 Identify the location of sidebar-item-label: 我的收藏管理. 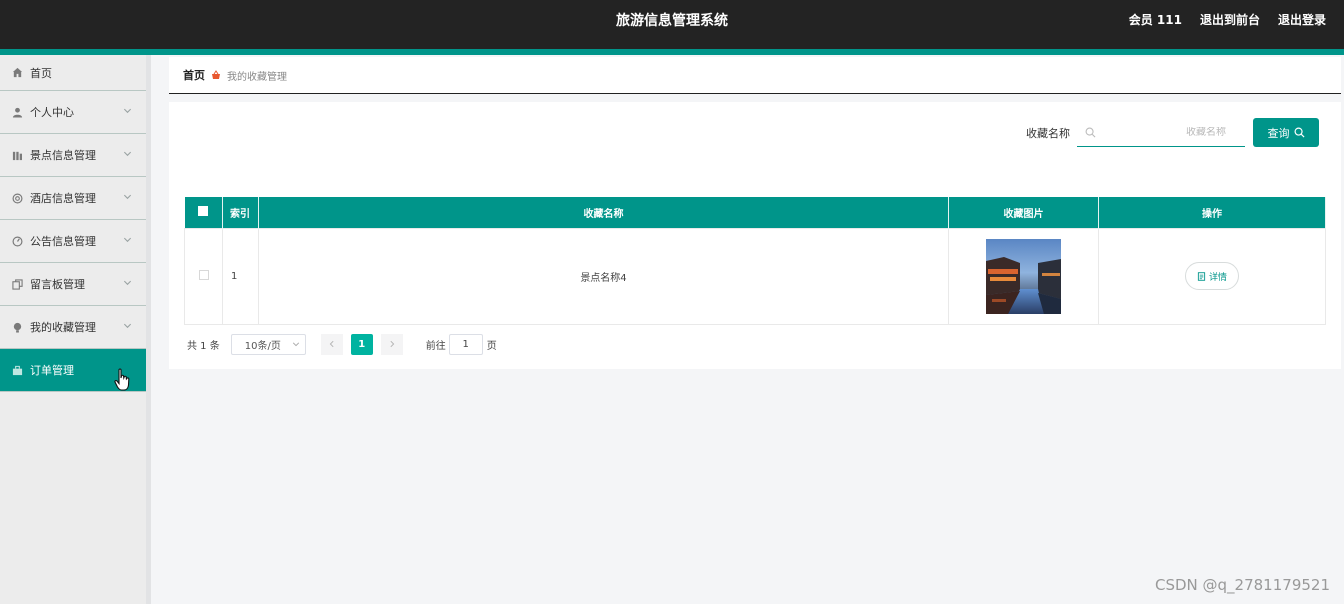
(63, 327).